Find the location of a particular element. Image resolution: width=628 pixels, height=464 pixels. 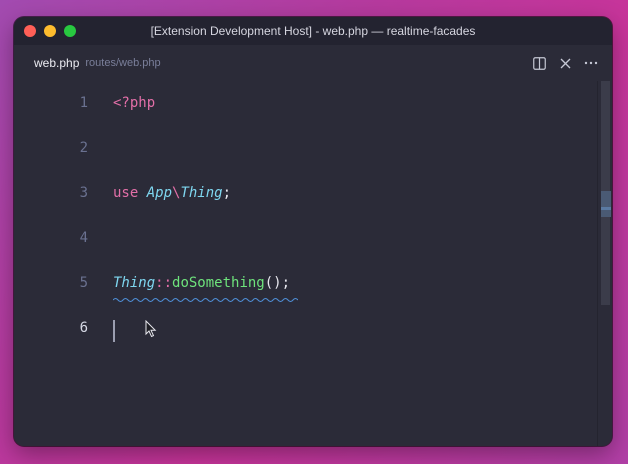

maximize-window-button is located at coordinates (70, 31).